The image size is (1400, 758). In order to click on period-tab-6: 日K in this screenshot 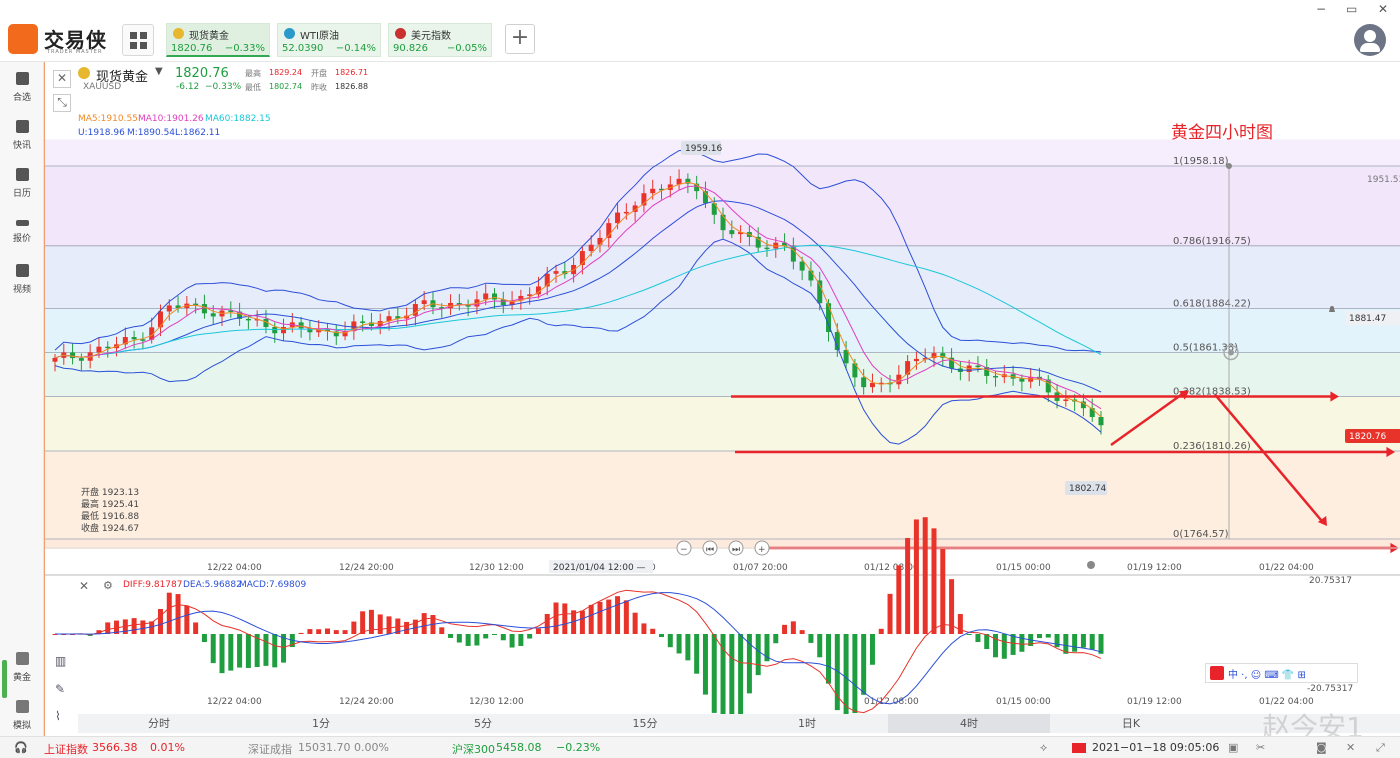, I will do `click(1131, 723)`.